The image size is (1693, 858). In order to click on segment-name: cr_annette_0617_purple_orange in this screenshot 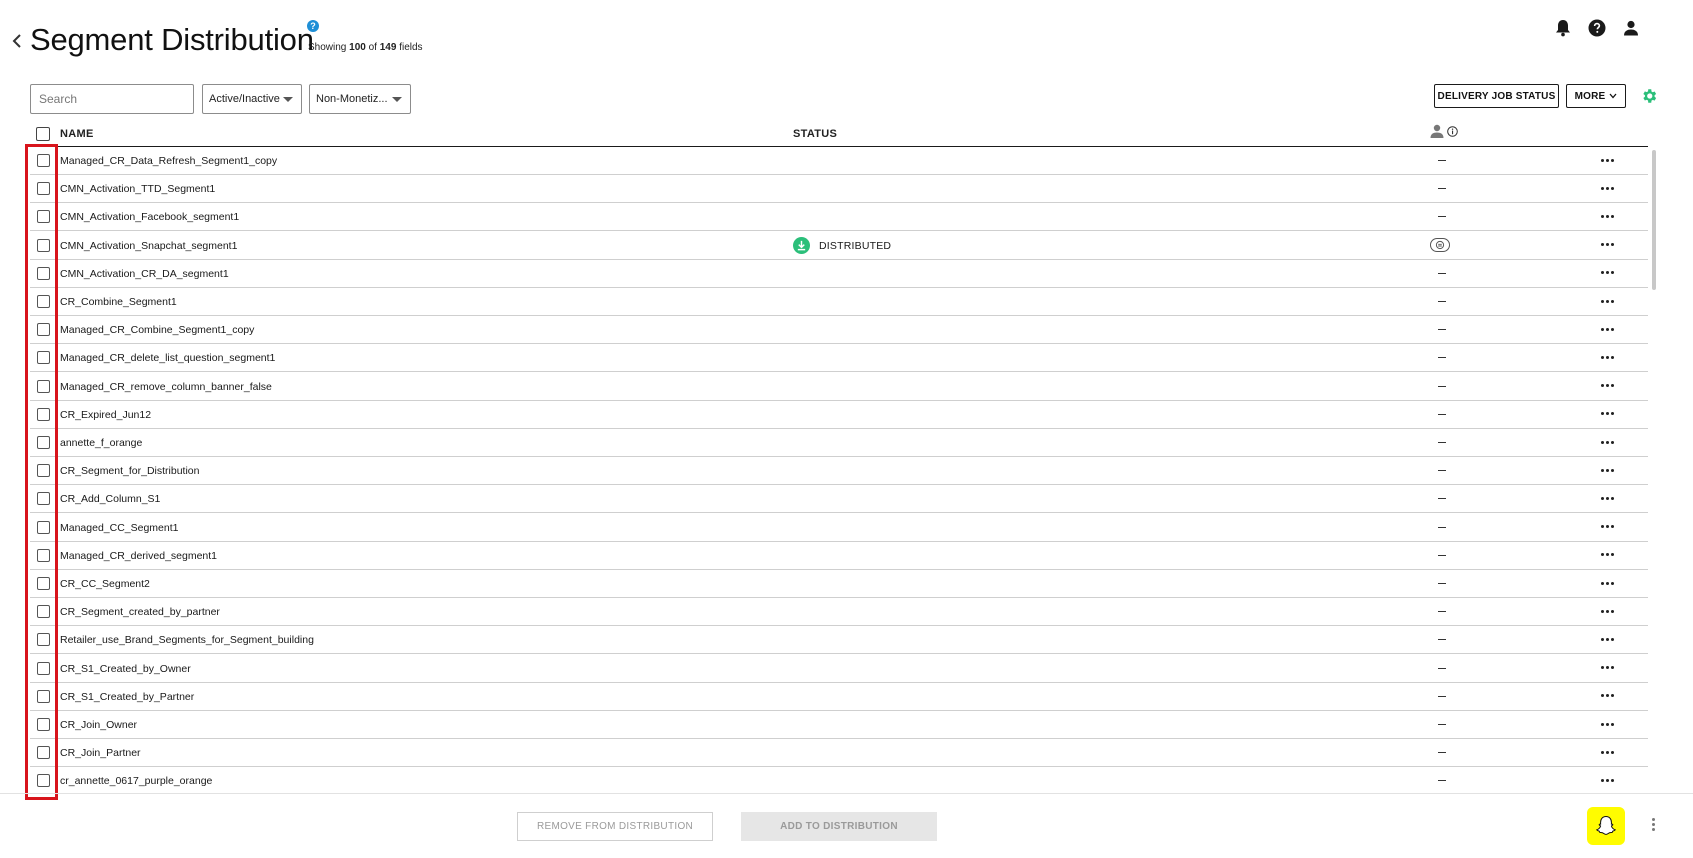, I will do `click(136, 781)`.